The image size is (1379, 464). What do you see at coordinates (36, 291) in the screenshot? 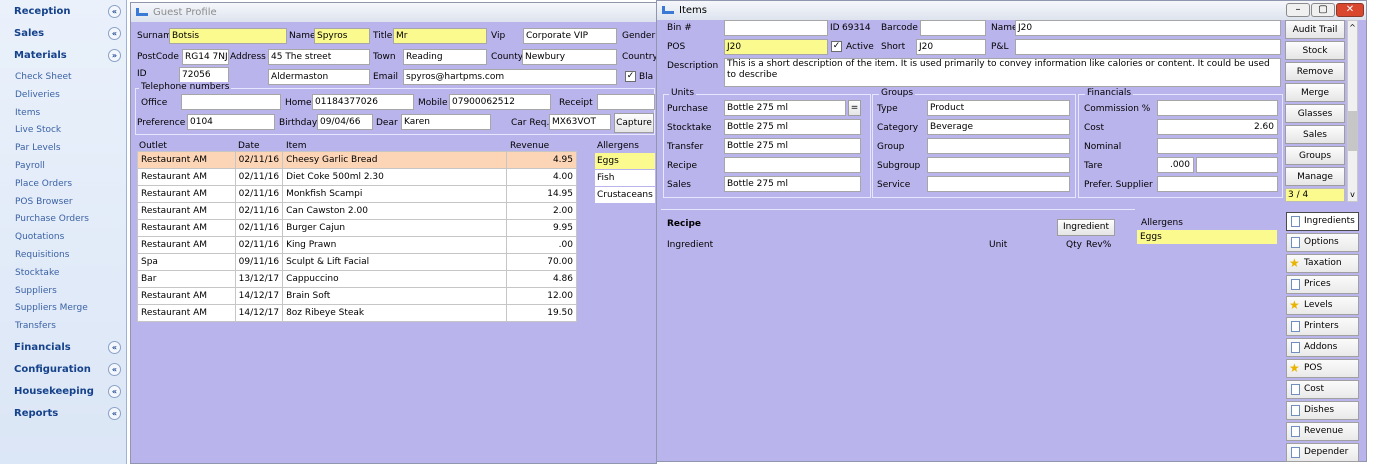
I see `sidebar-item-suppliers: Suppliers` at bounding box center [36, 291].